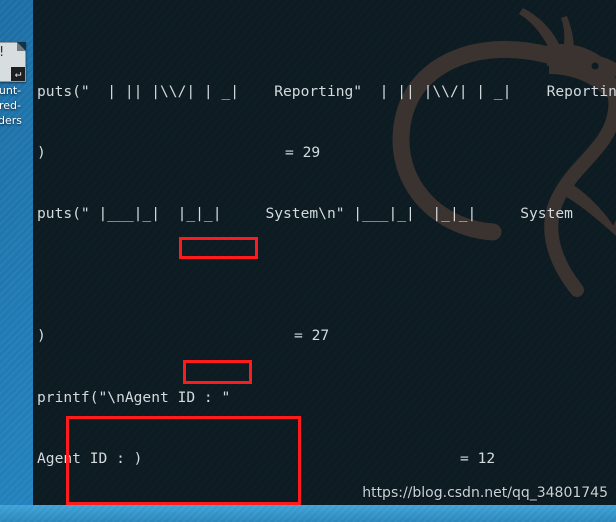  I want to click on blog-watermark: https://blog.csdn.net/qq_34801745, so click(485, 493).